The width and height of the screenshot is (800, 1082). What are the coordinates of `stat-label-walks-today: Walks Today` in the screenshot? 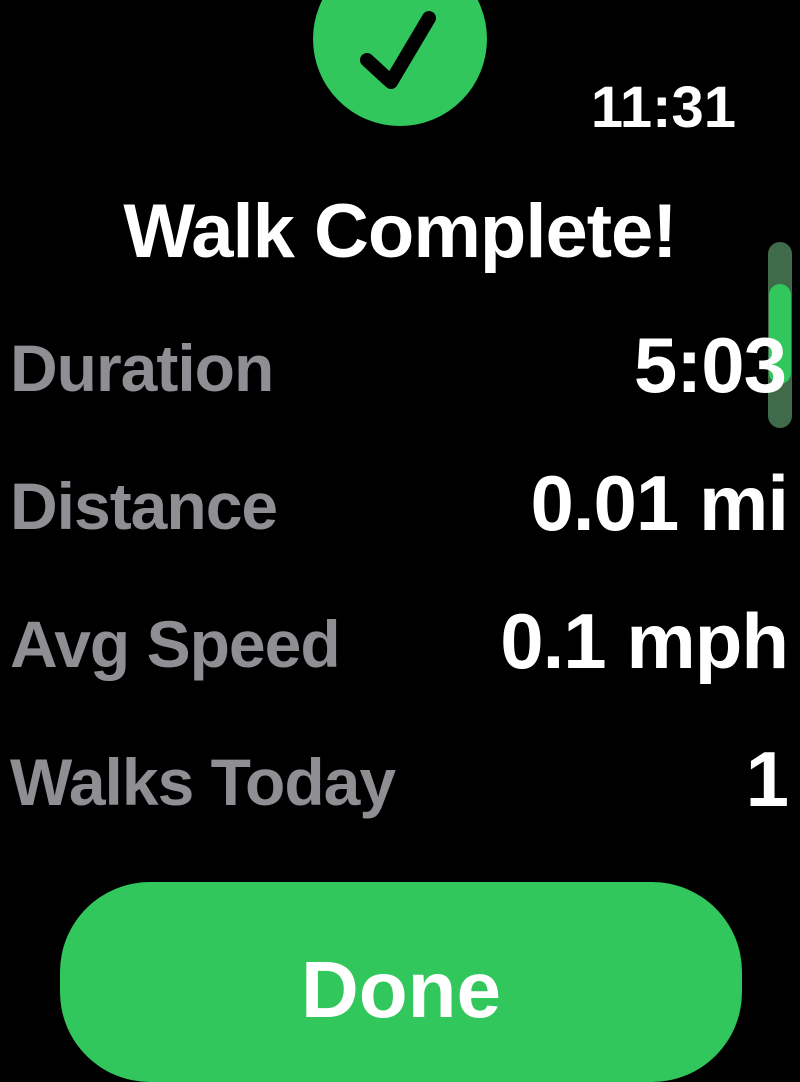 It's located at (203, 782).